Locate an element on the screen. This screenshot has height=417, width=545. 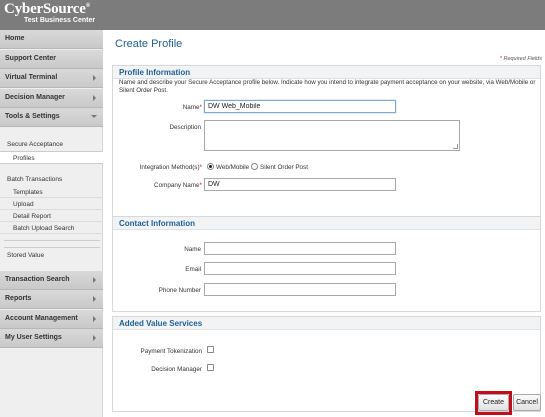
top-header: CyberSource® Test Business Center is located at coordinates (272, 15).